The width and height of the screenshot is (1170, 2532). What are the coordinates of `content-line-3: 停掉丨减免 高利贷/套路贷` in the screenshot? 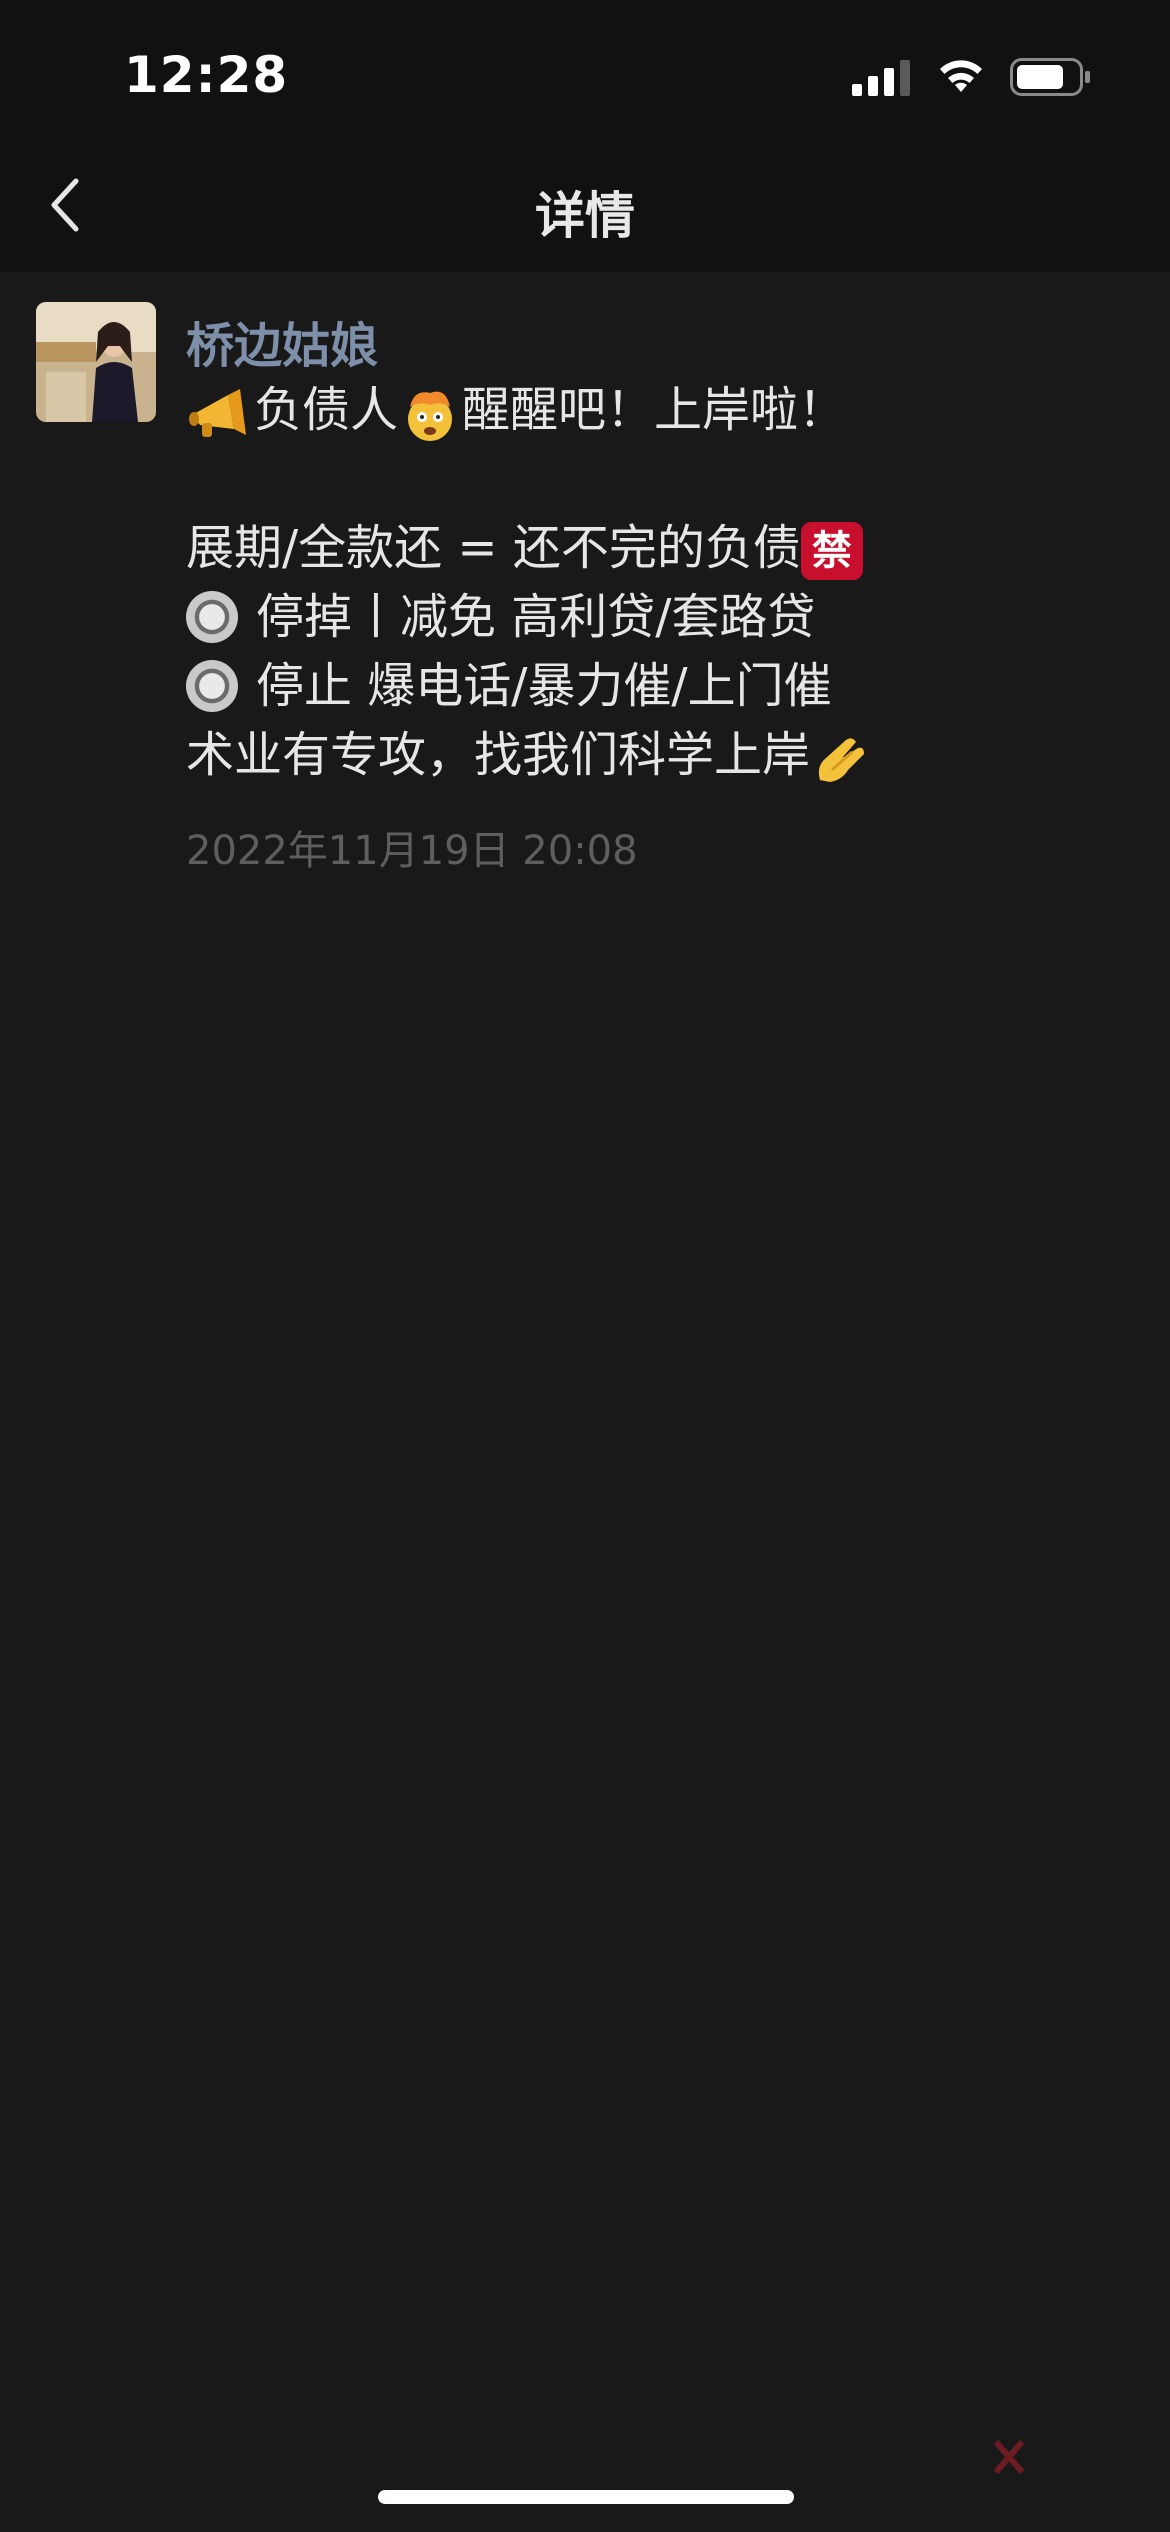 It's located at (666, 617).